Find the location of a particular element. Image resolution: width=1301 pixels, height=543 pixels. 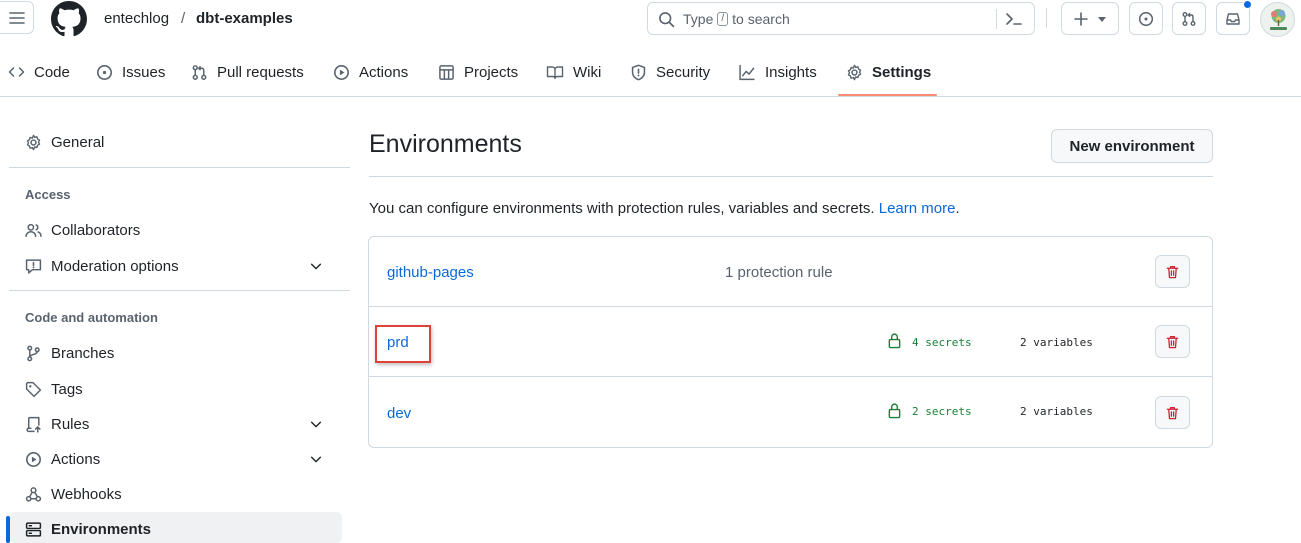

page-title: Environments is located at coordinates (445, 144).